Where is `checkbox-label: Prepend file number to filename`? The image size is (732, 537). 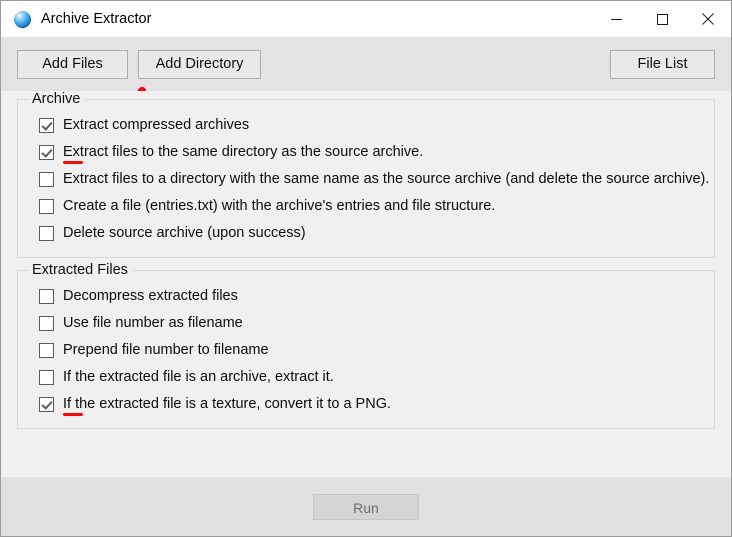
checkbox-label: Prepend file number to filename is located at coordinates (166, 350).